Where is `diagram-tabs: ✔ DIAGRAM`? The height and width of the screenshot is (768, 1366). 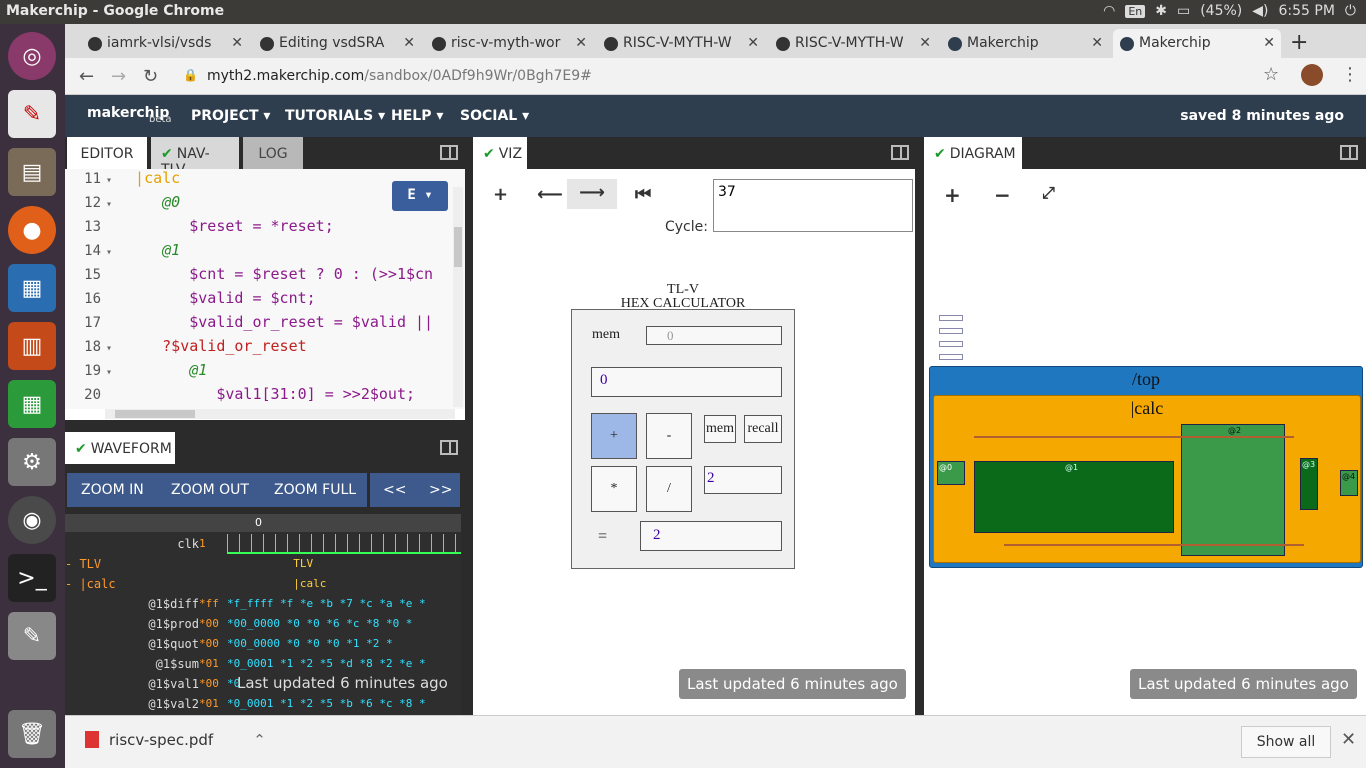 diagram-tabs: ✔ DIAGRAM is located at coordinates (1145, 153).